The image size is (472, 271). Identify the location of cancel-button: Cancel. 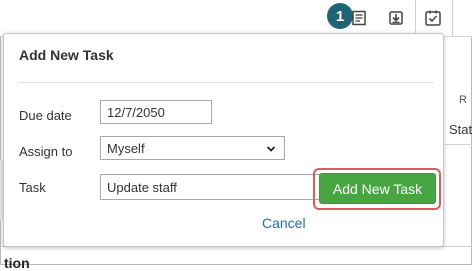
(284, 223).